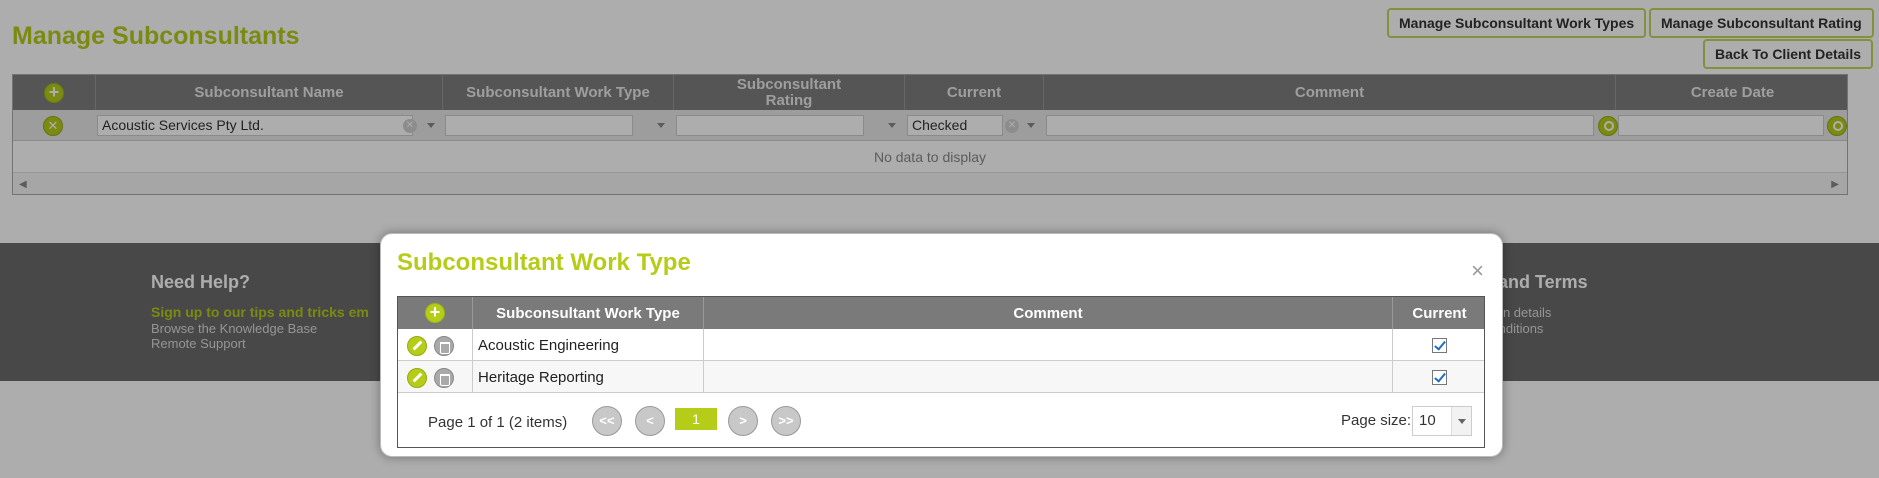 Image resolution: width=1879 pixels, height=478 pixels. Describe the element at coordinates (544, 262) in the screenshot. I see `modal-title: Subconsultant Work Type` at that location.